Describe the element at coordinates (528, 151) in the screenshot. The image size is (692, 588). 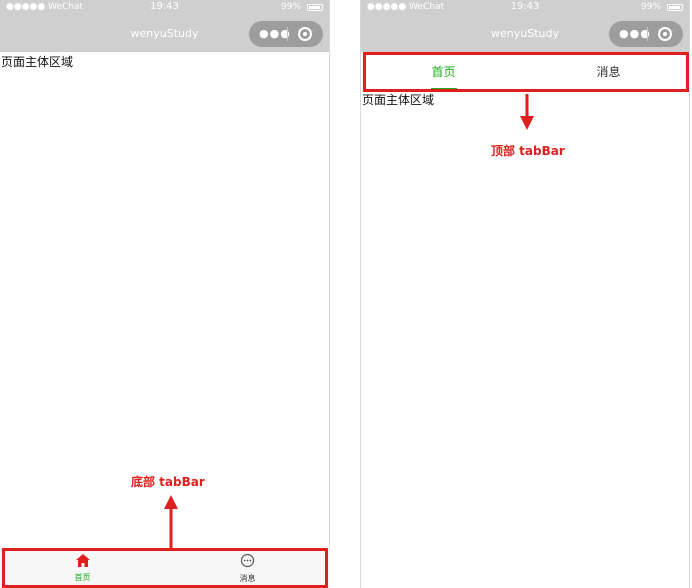
I see `top-tabbar-annotation: 顶部 tabBar` at that location.